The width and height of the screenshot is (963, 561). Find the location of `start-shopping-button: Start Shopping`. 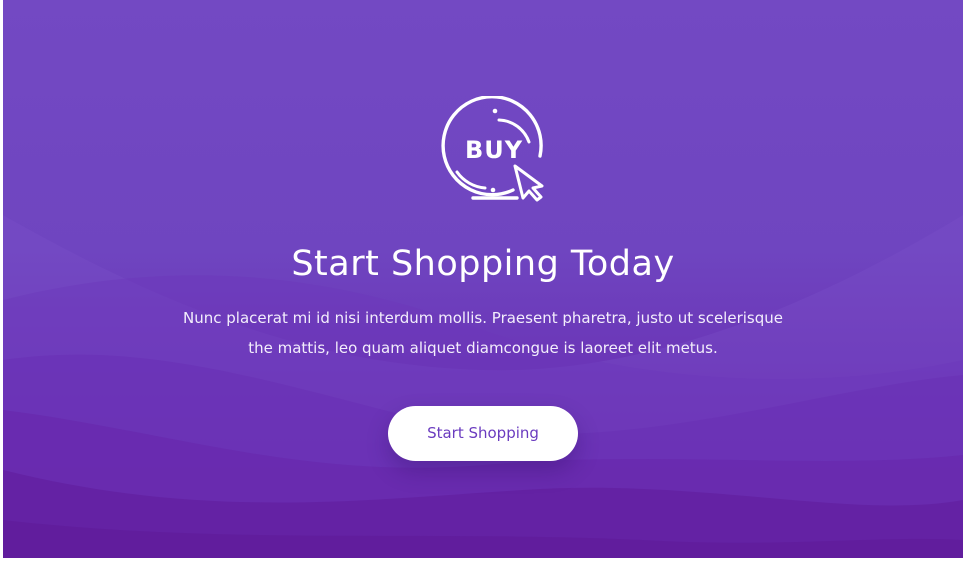

start-shopping-button: Start Shopping is located at coordinates (483, 433).